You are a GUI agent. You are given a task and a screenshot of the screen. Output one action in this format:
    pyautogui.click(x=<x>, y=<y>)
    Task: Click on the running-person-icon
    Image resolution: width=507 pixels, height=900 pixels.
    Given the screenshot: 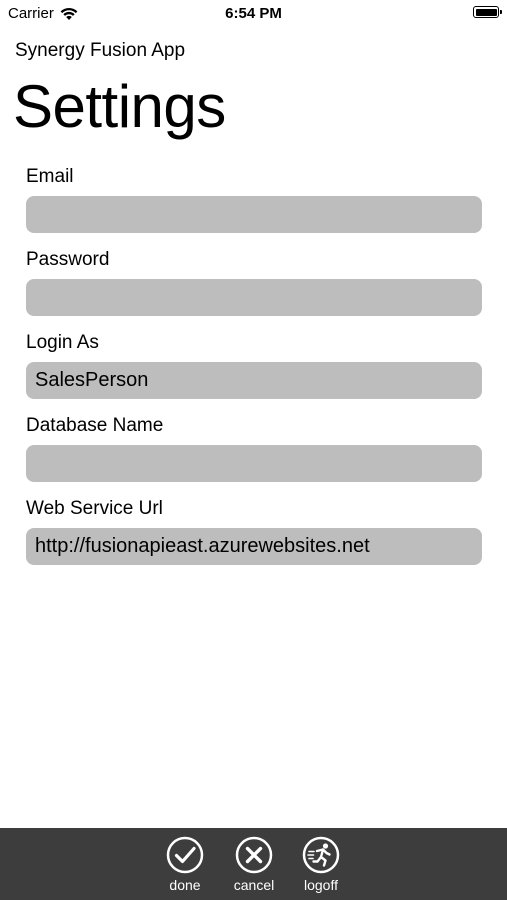 What is the action you would take?
    pyautogui.click(x=321, y=855)
    